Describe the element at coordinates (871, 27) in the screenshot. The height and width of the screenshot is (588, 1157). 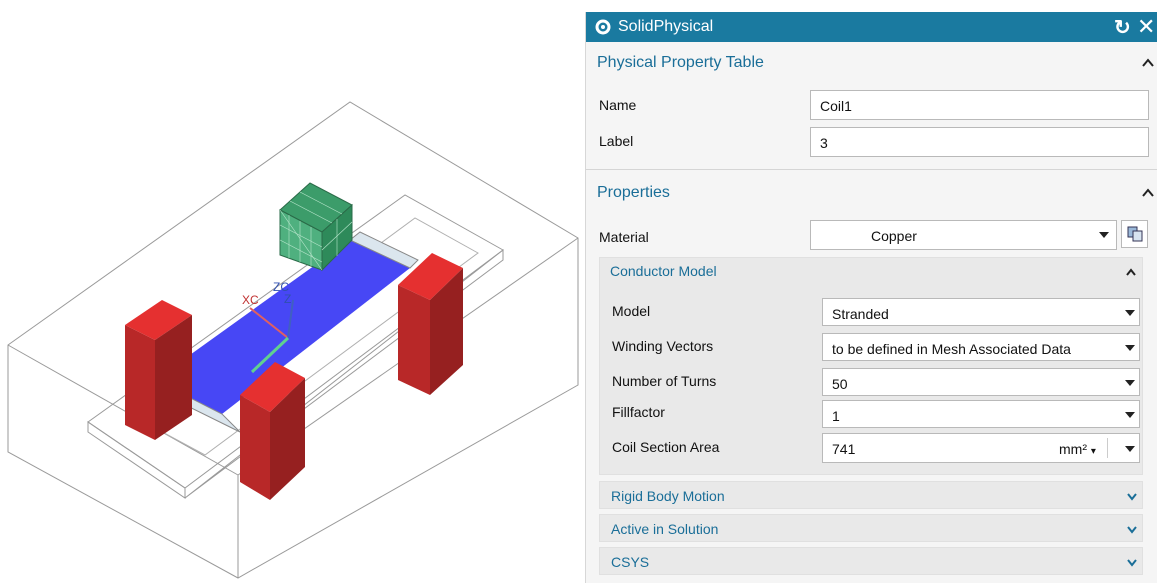
I see `dialog-titlebar: SolidPhysical ↻ ✕` at that location.